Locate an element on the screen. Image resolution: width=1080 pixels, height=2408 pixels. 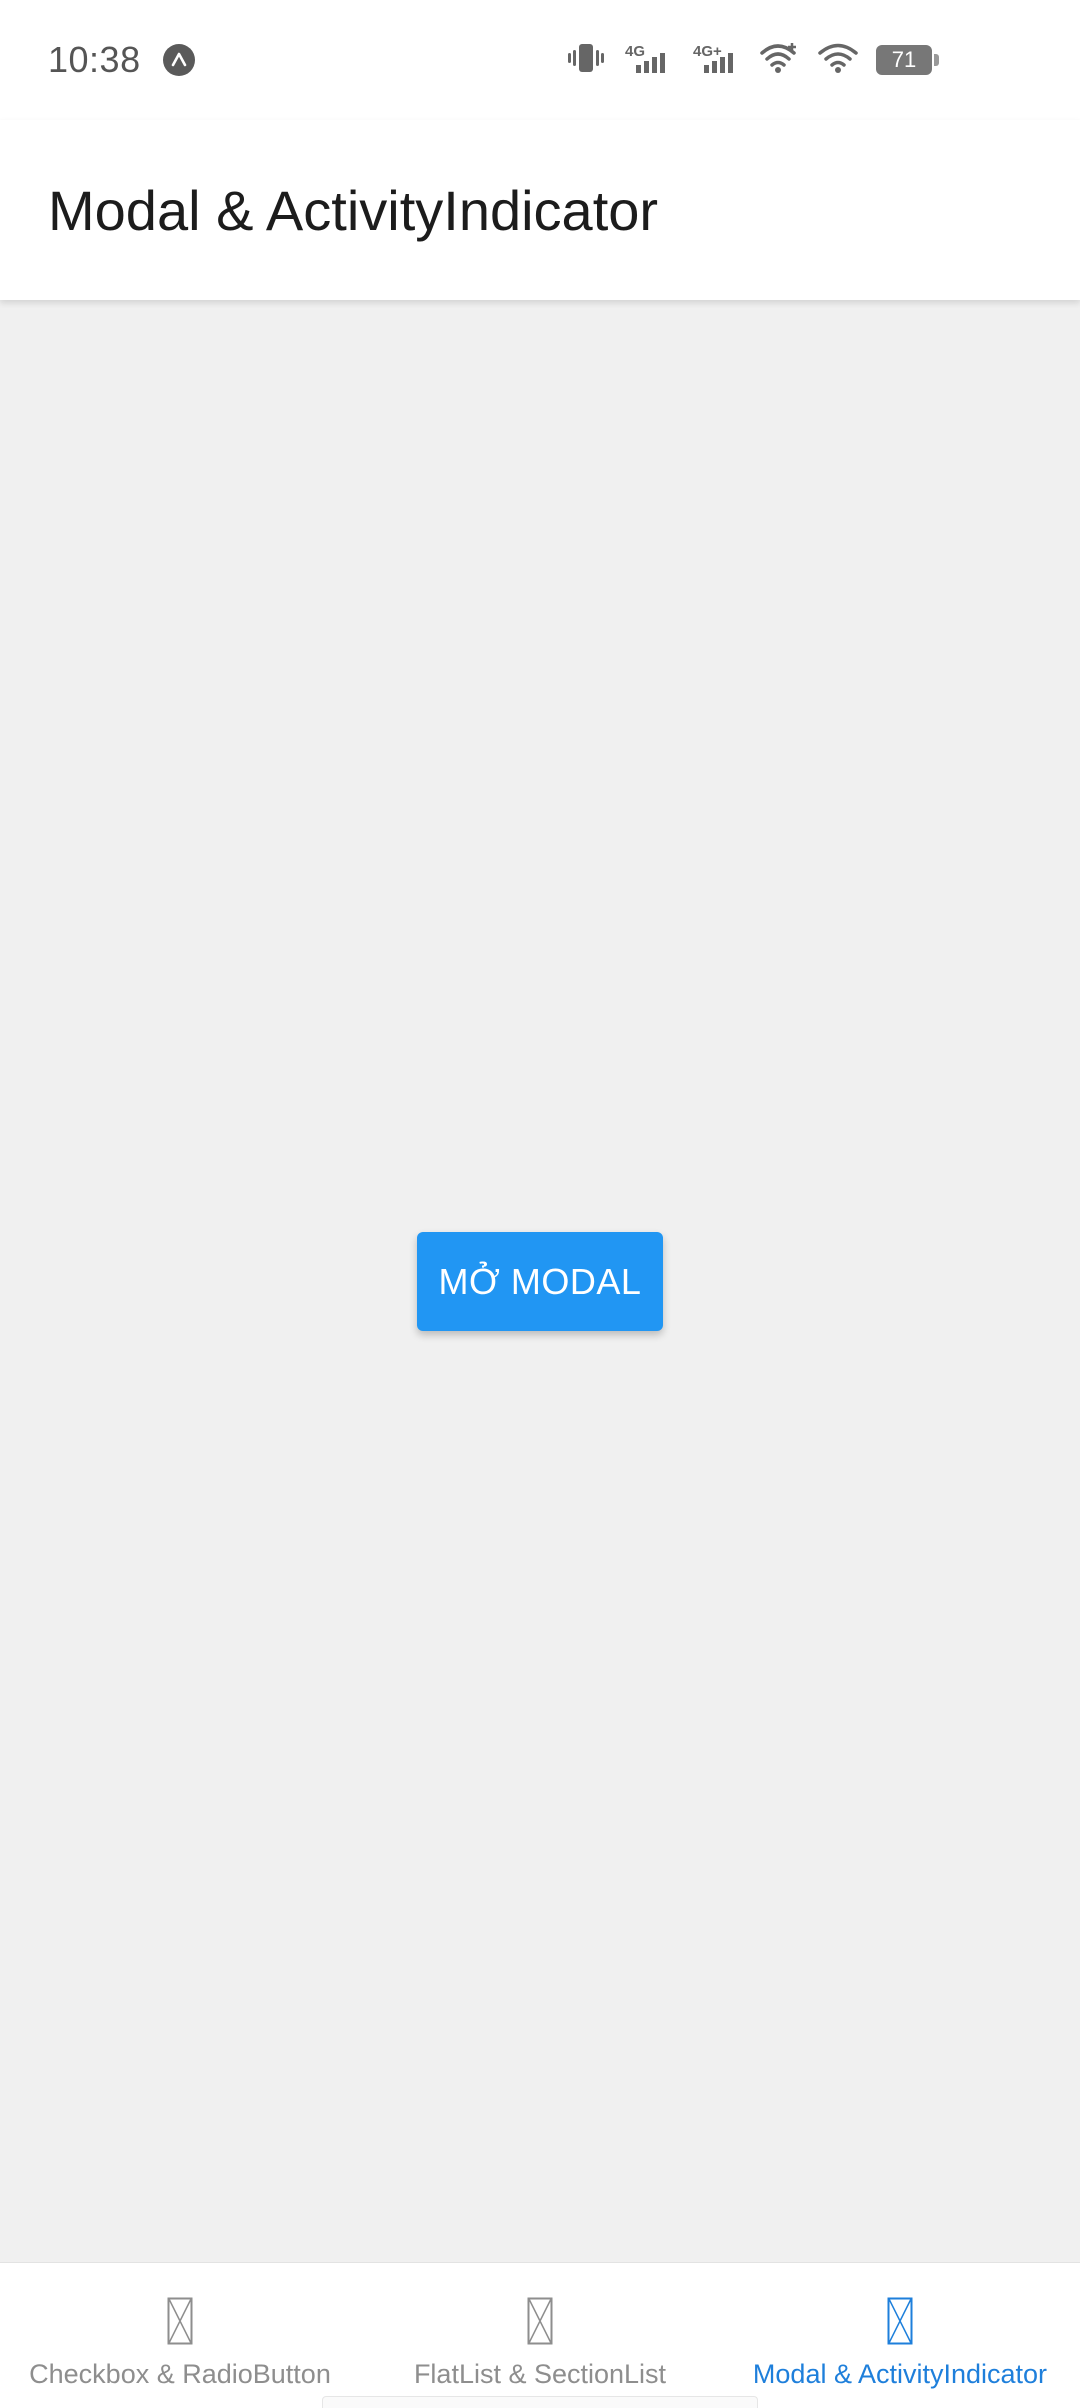
tab-modal-activityindicator: Modal & ActivityIndicator is located at coordinates (900, 2335).